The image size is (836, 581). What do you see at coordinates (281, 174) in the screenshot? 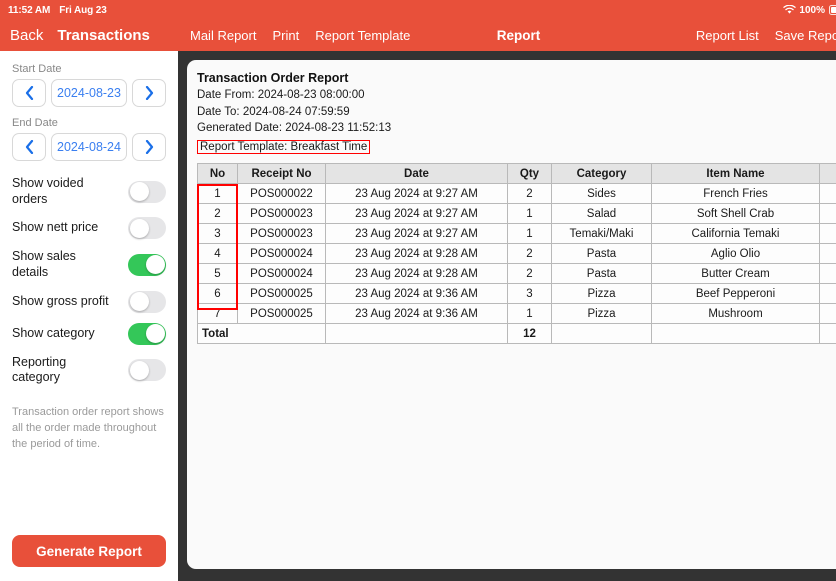
I see `column-header-receipt-no: Receipt No` at bounding box center [281, 174].